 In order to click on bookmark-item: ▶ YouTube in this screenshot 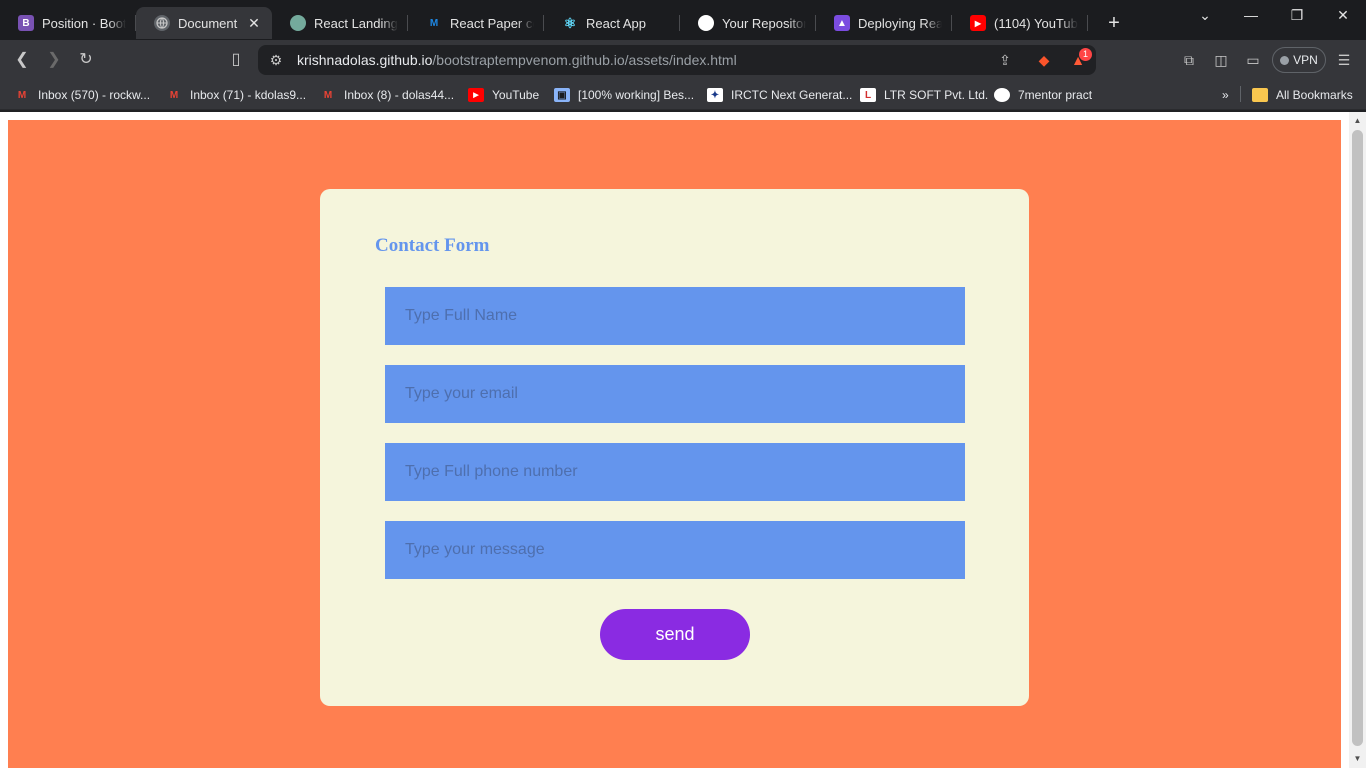, I will do `click(503, 95)`.